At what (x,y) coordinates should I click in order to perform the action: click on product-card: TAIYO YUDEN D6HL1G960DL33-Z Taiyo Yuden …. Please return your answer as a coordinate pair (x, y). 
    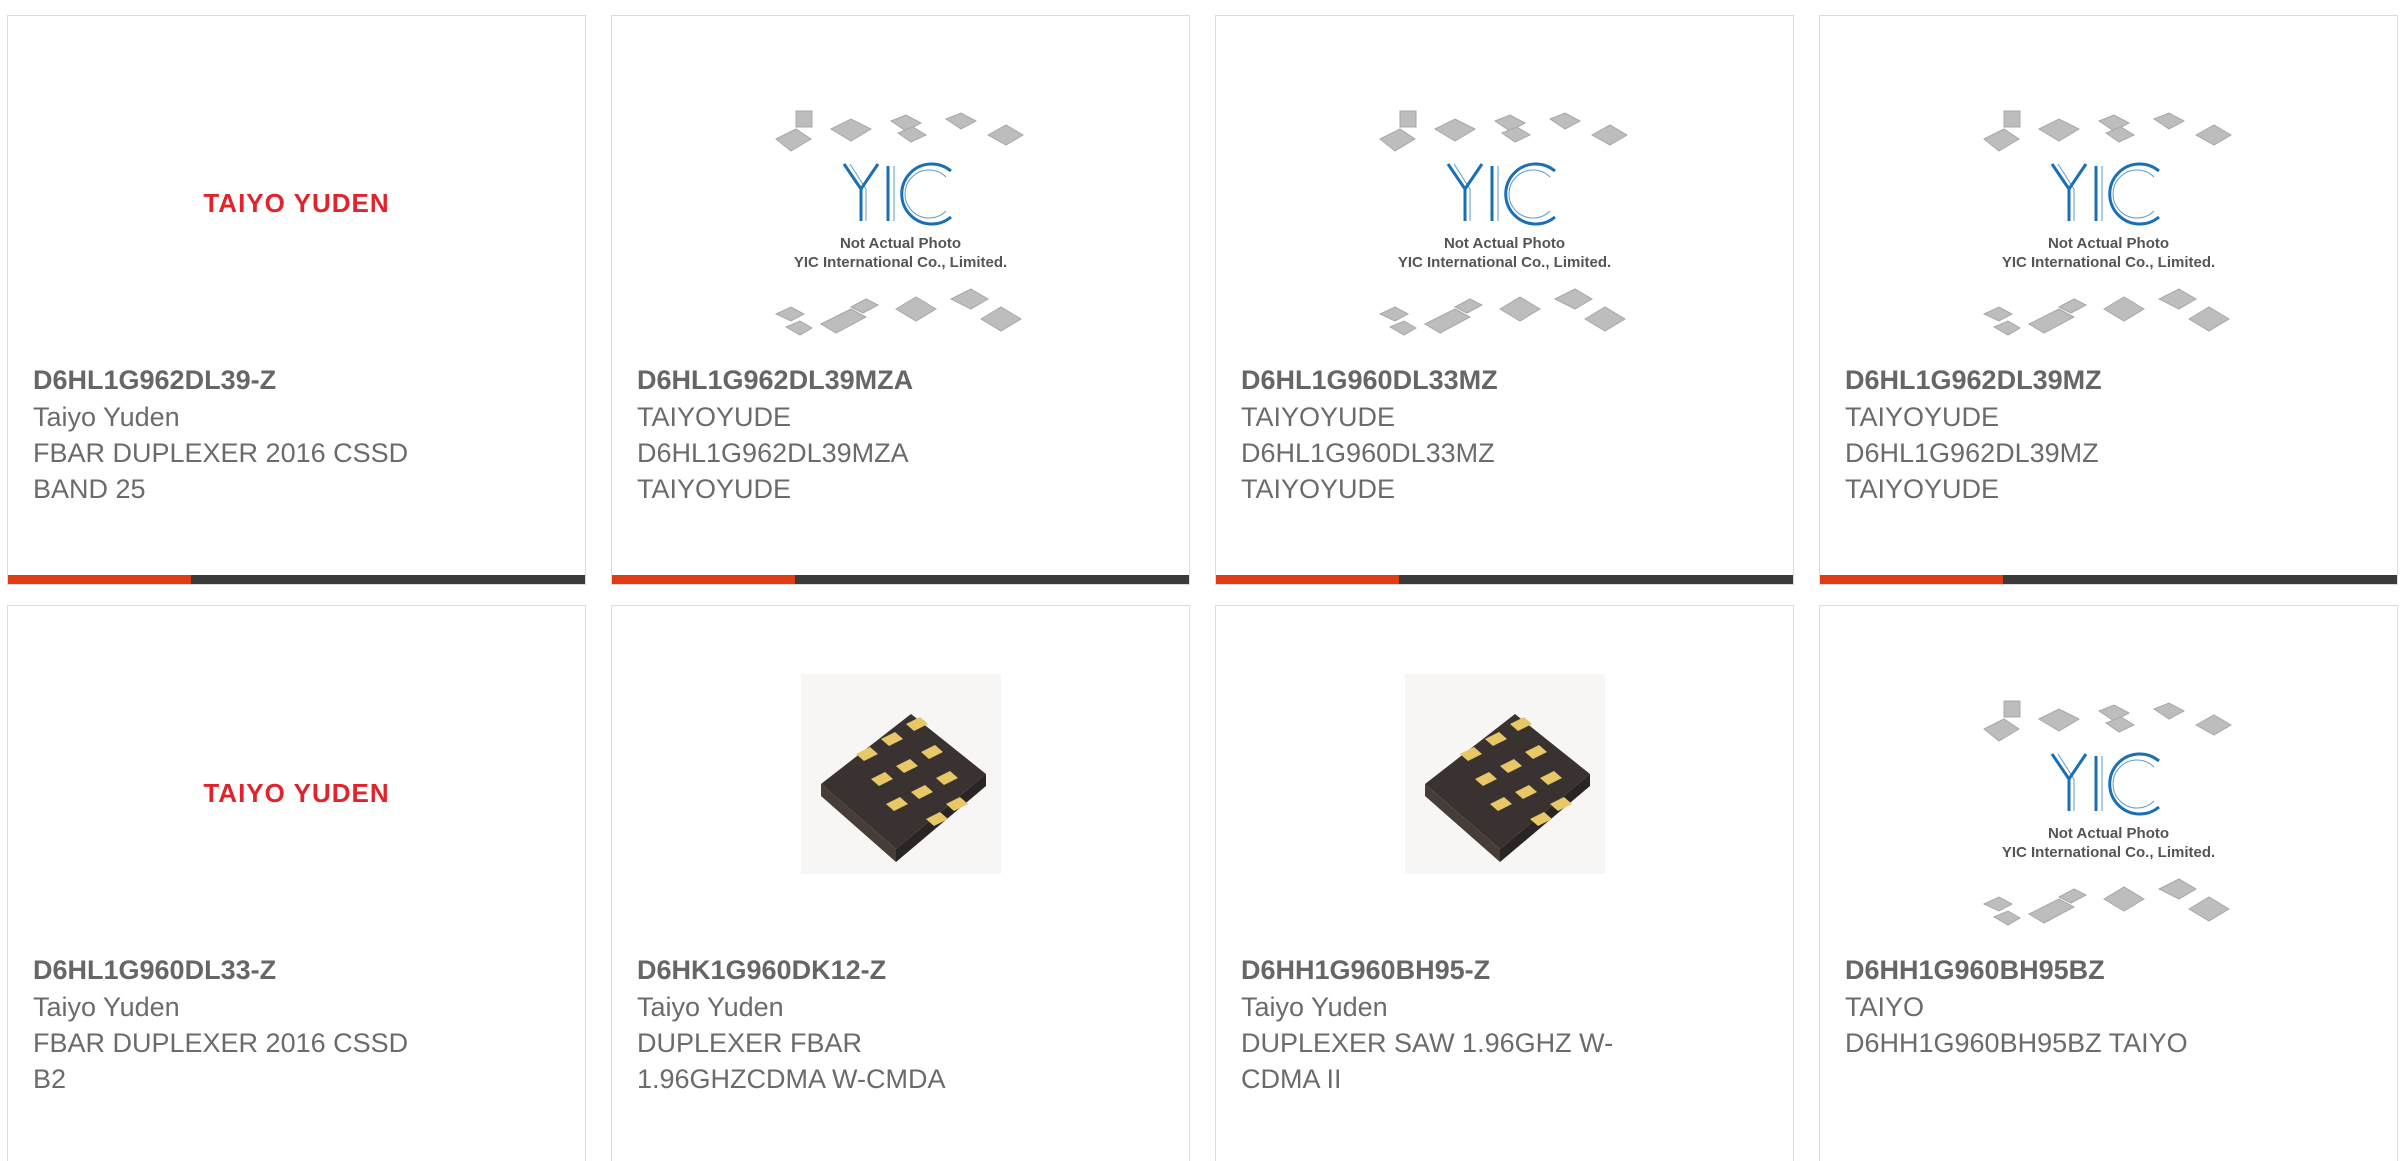
    Looking at the image, I should click on (296, 883).